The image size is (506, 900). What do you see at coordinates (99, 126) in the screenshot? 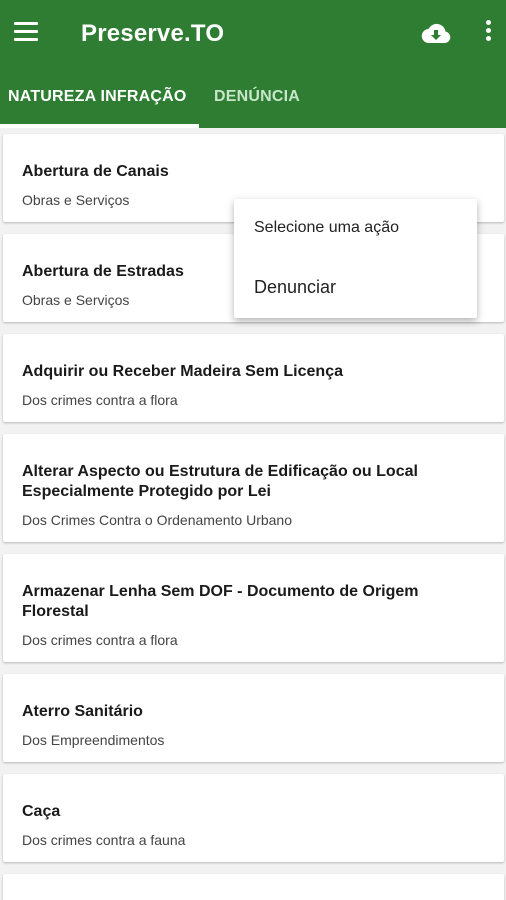
I see `tab-indicator` at bounding box center [99, 126].